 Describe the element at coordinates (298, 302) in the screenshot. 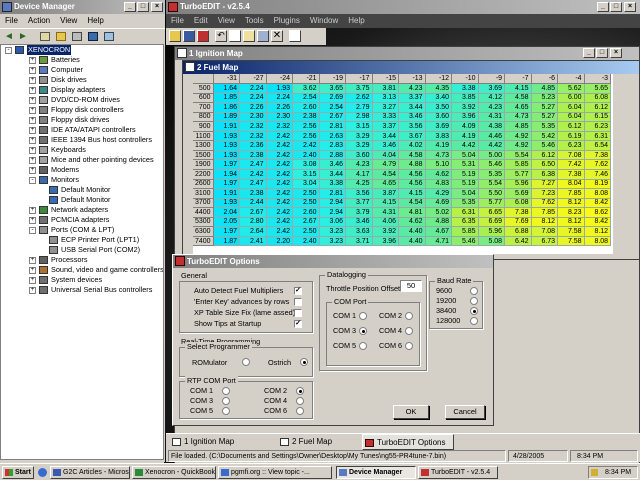

I see `general-option-checkbox` at that location.